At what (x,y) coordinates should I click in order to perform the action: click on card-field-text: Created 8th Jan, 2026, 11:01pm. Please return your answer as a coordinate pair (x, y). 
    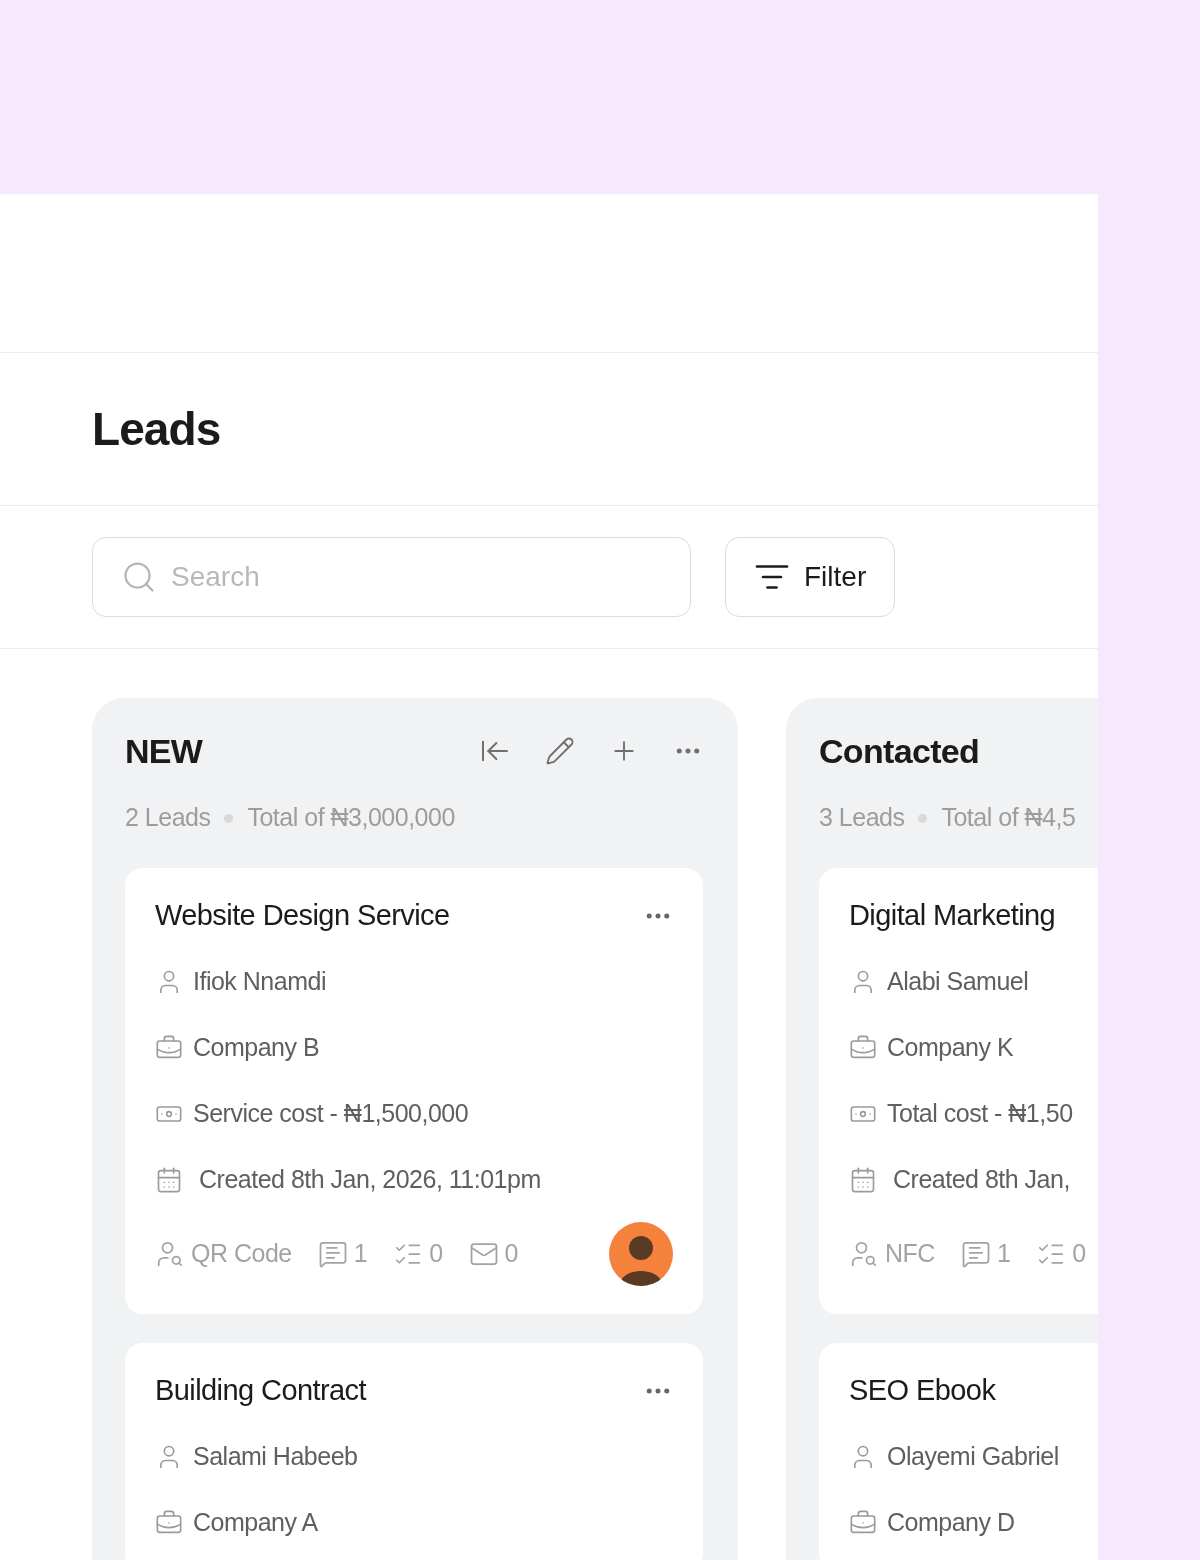
    Looking at the image, I should click on (370, 1180).